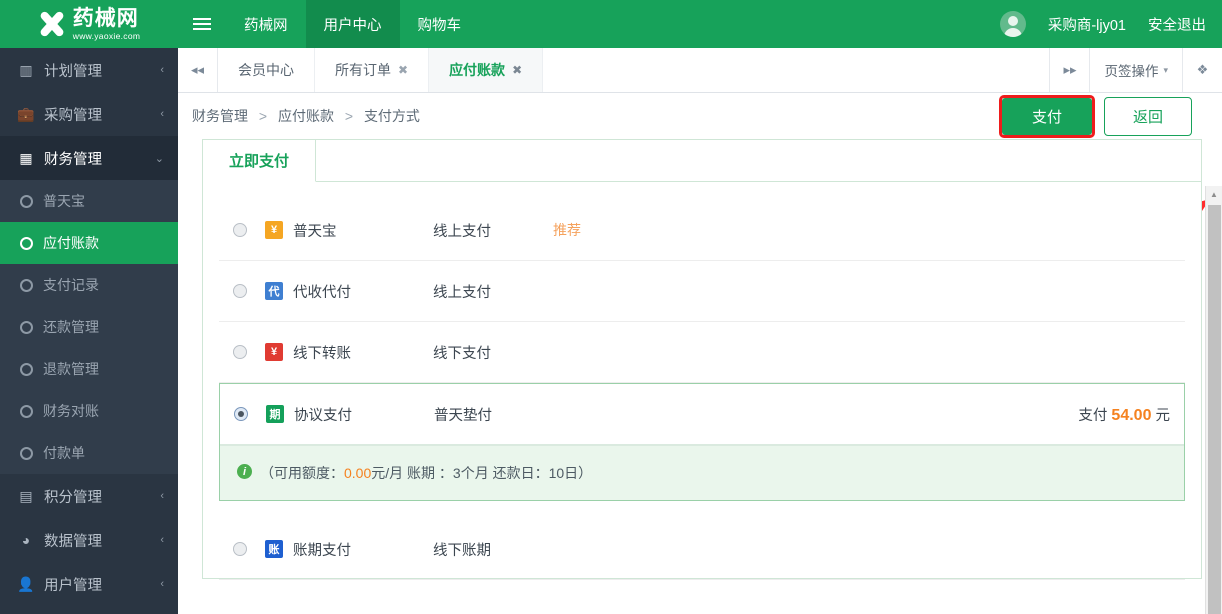 This screenshot has height=614, width=1222. I want to click on tab-label: 应付账款, so click(477, 70).